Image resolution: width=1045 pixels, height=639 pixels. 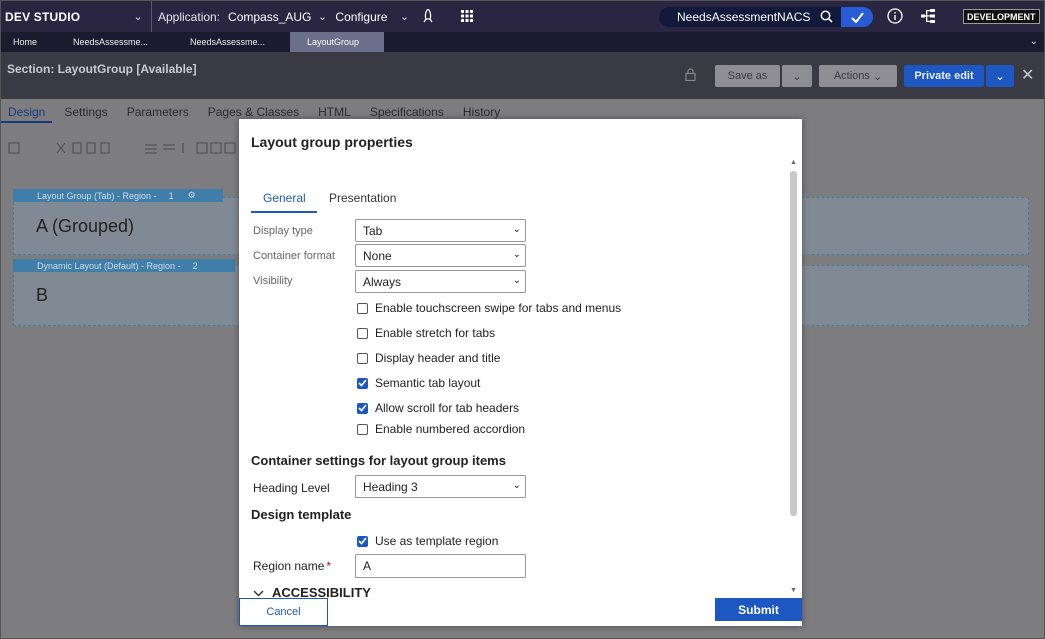 What do you see at coordinates (440, 566) in the screenshot?
I see `region-name-input: A` at bounding box center [440, 566].